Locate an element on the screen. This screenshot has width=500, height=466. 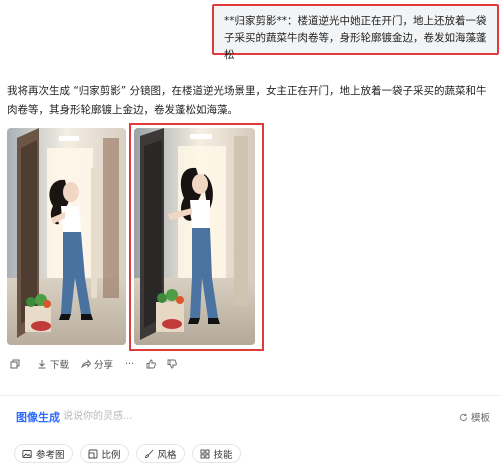
share-label: 分享 is located at coordinates (104, 365).